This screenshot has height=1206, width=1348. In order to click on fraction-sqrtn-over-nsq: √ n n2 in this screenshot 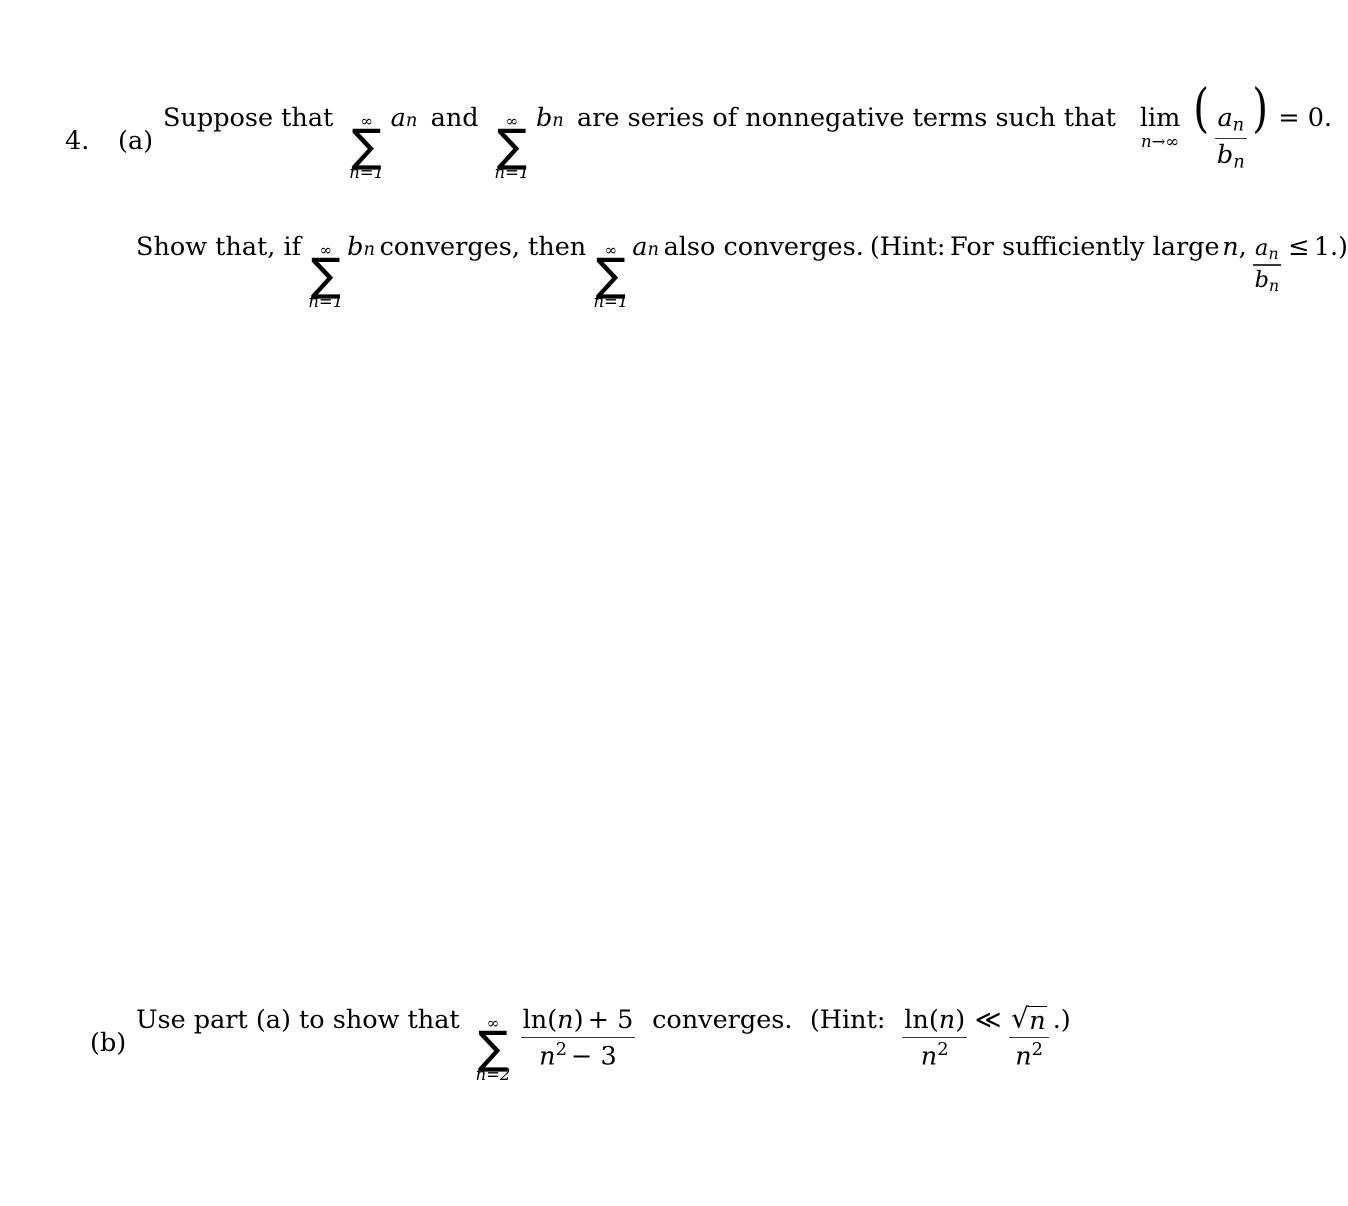, I will do `click(1029, 1037)`.